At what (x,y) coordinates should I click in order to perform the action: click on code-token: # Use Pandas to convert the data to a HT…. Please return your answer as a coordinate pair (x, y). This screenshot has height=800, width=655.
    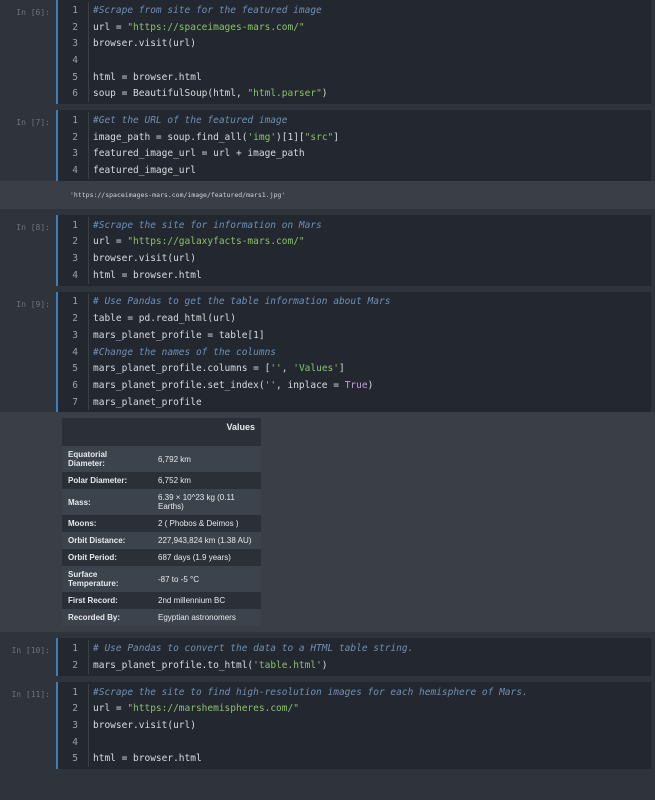
    Looking at the image, I should click on (253, 649).